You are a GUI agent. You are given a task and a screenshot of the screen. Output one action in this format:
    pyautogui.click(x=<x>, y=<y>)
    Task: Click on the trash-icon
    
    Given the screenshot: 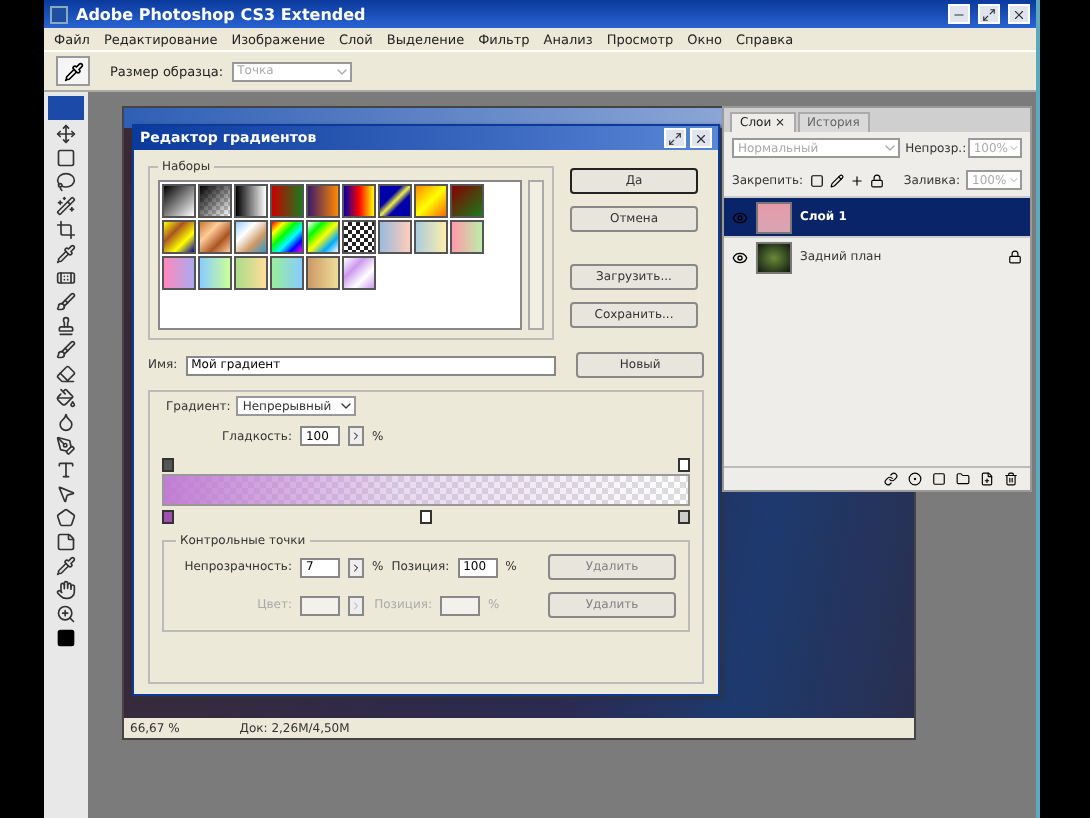 What is the action you would take?
    pyautogui.click(x=1011, y=479)
    